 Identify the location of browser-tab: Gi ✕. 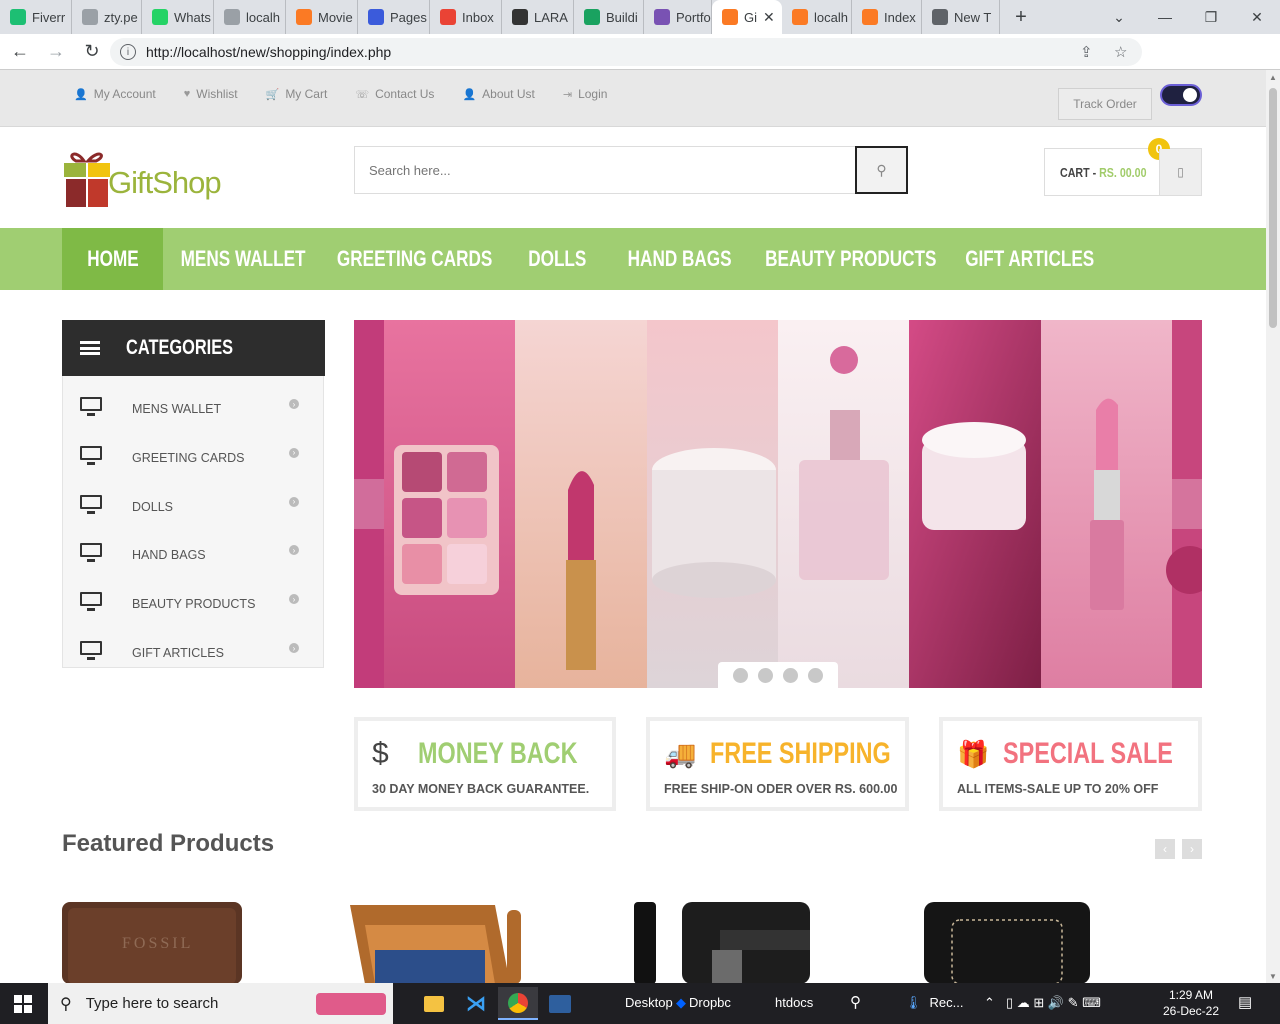
(747, 17).